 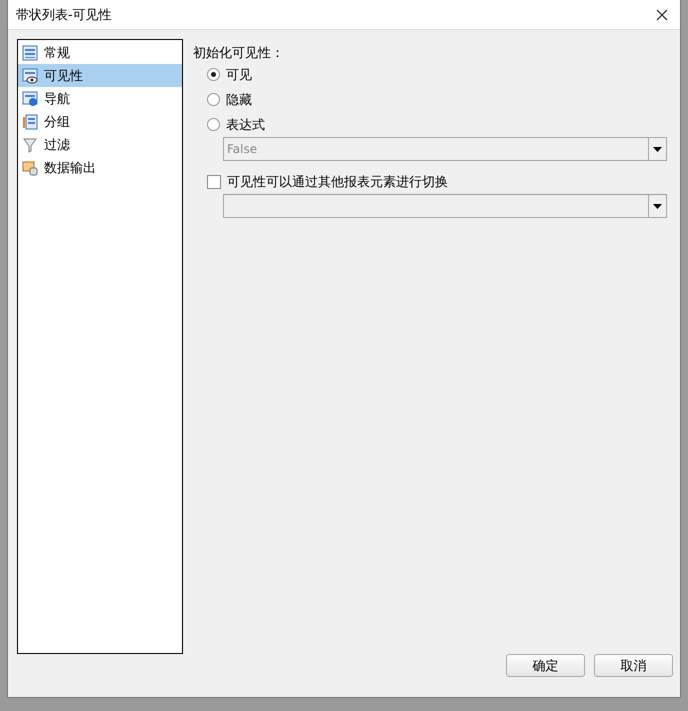 What do you see at coordinates (214, 181) in the screenshot?
I see `checkbox` at bounding box center [214, 181].